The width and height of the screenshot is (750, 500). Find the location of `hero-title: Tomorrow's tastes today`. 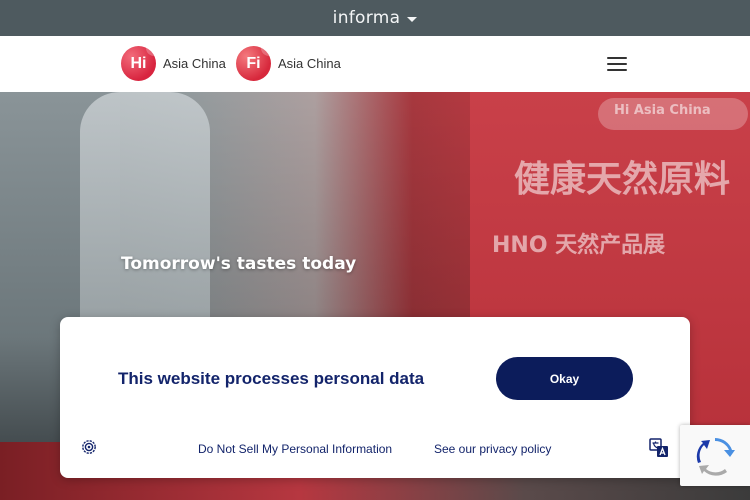

hero-title: Tomorrow's tastes today is located at coordinates (239, 264).